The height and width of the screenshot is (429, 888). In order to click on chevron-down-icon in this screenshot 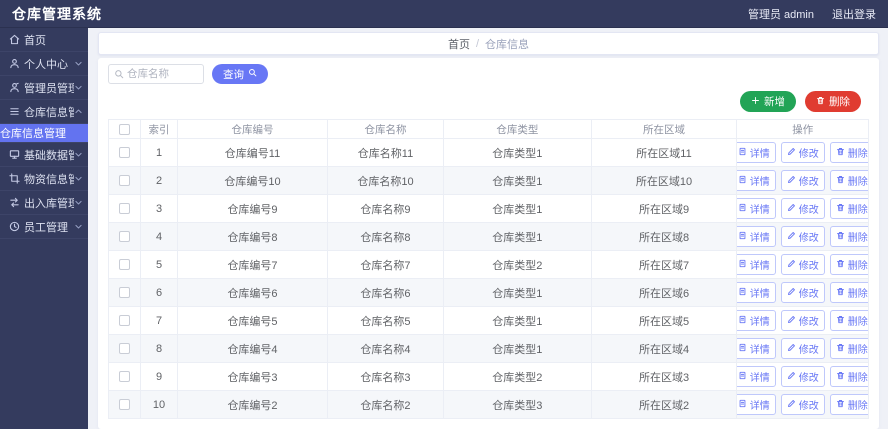, I will do `click(78, 63)`.